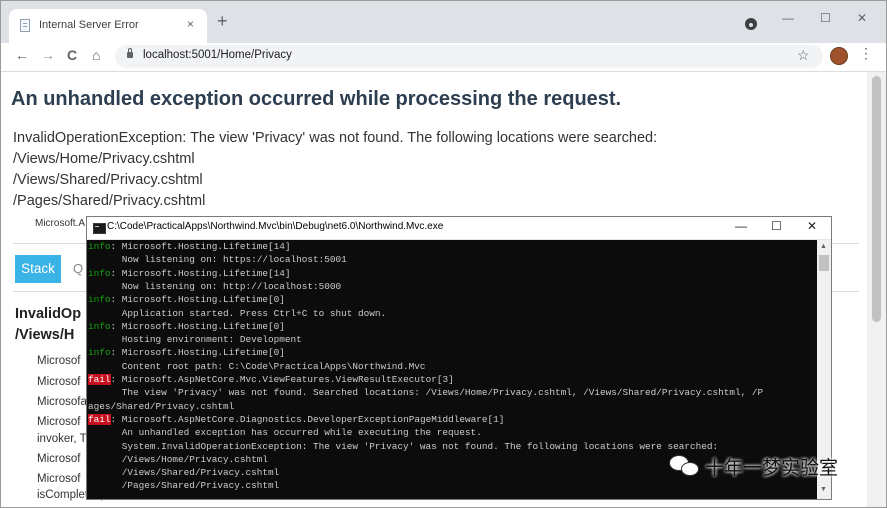 Image resolution: width=887 pixels, height=508 pixels. What do you see at coordinates (89, 25) in the screenshot?
I see `tab-title: Internal Server Error` at bounding box center [89, 25].